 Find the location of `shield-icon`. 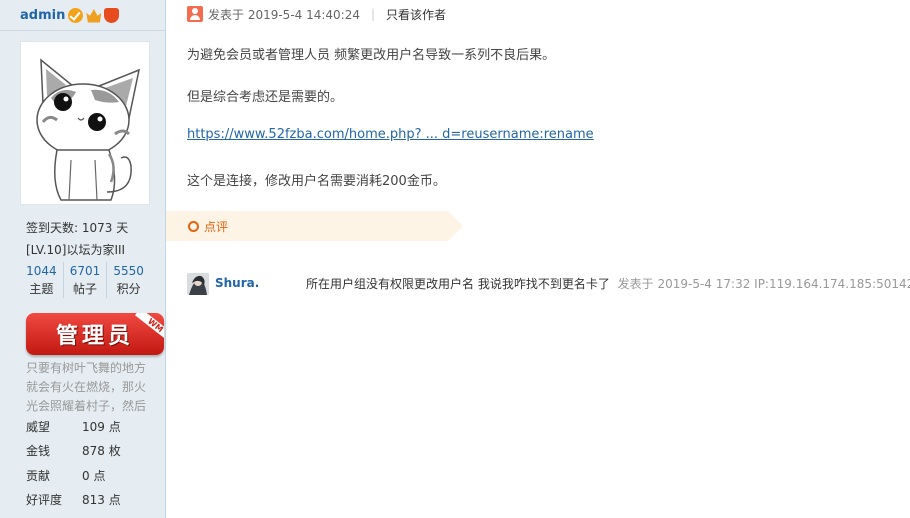

shield-icon is located at coordinates (112, 15).